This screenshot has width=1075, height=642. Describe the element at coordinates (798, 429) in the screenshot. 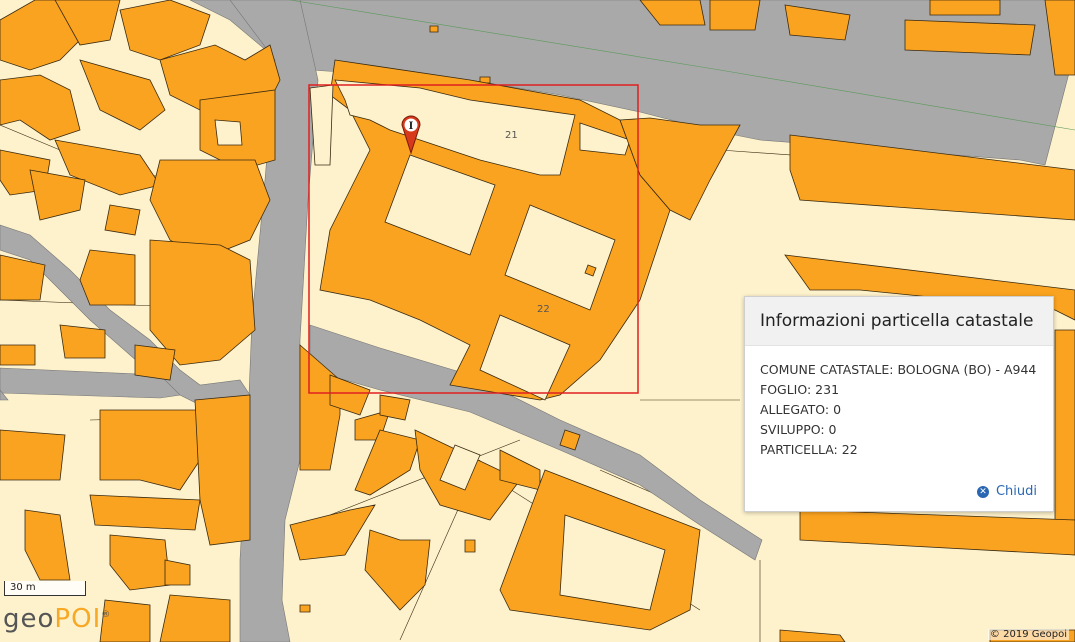

I see `info-line-sviluppo: SVILUPPO: 0` at that location.